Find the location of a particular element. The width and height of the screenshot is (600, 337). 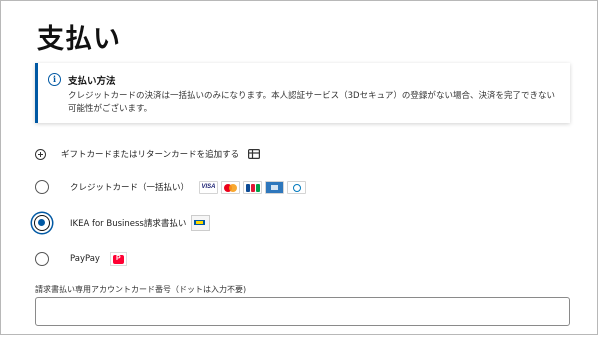

plus-circle-icon is located at coordinates (40, 154).